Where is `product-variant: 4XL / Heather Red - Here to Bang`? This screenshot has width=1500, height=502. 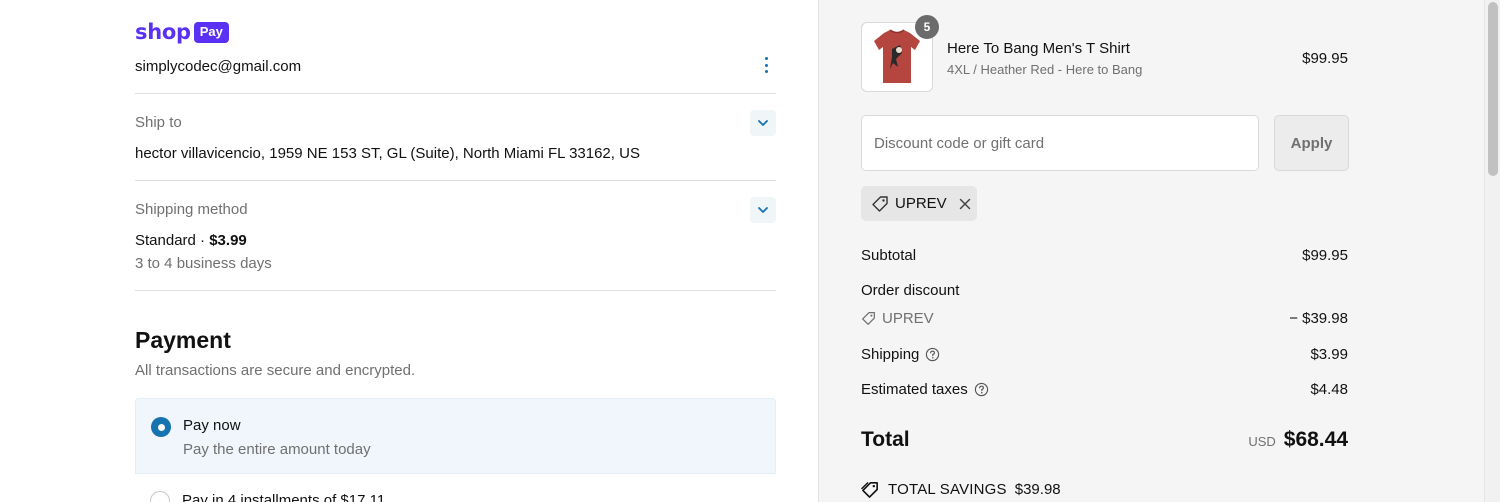
product-variant: 4XL / Heather Red - Here to Bang is located at coordinates (1045, 69).